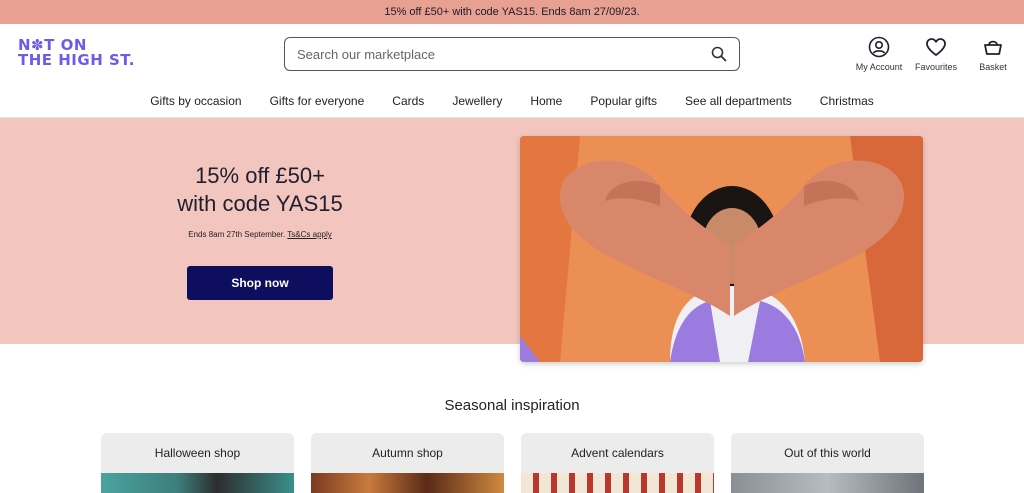 The width and height of the screenshot is (1024, 493). I want to click on nav-cards: Cards, so click(408, 101).